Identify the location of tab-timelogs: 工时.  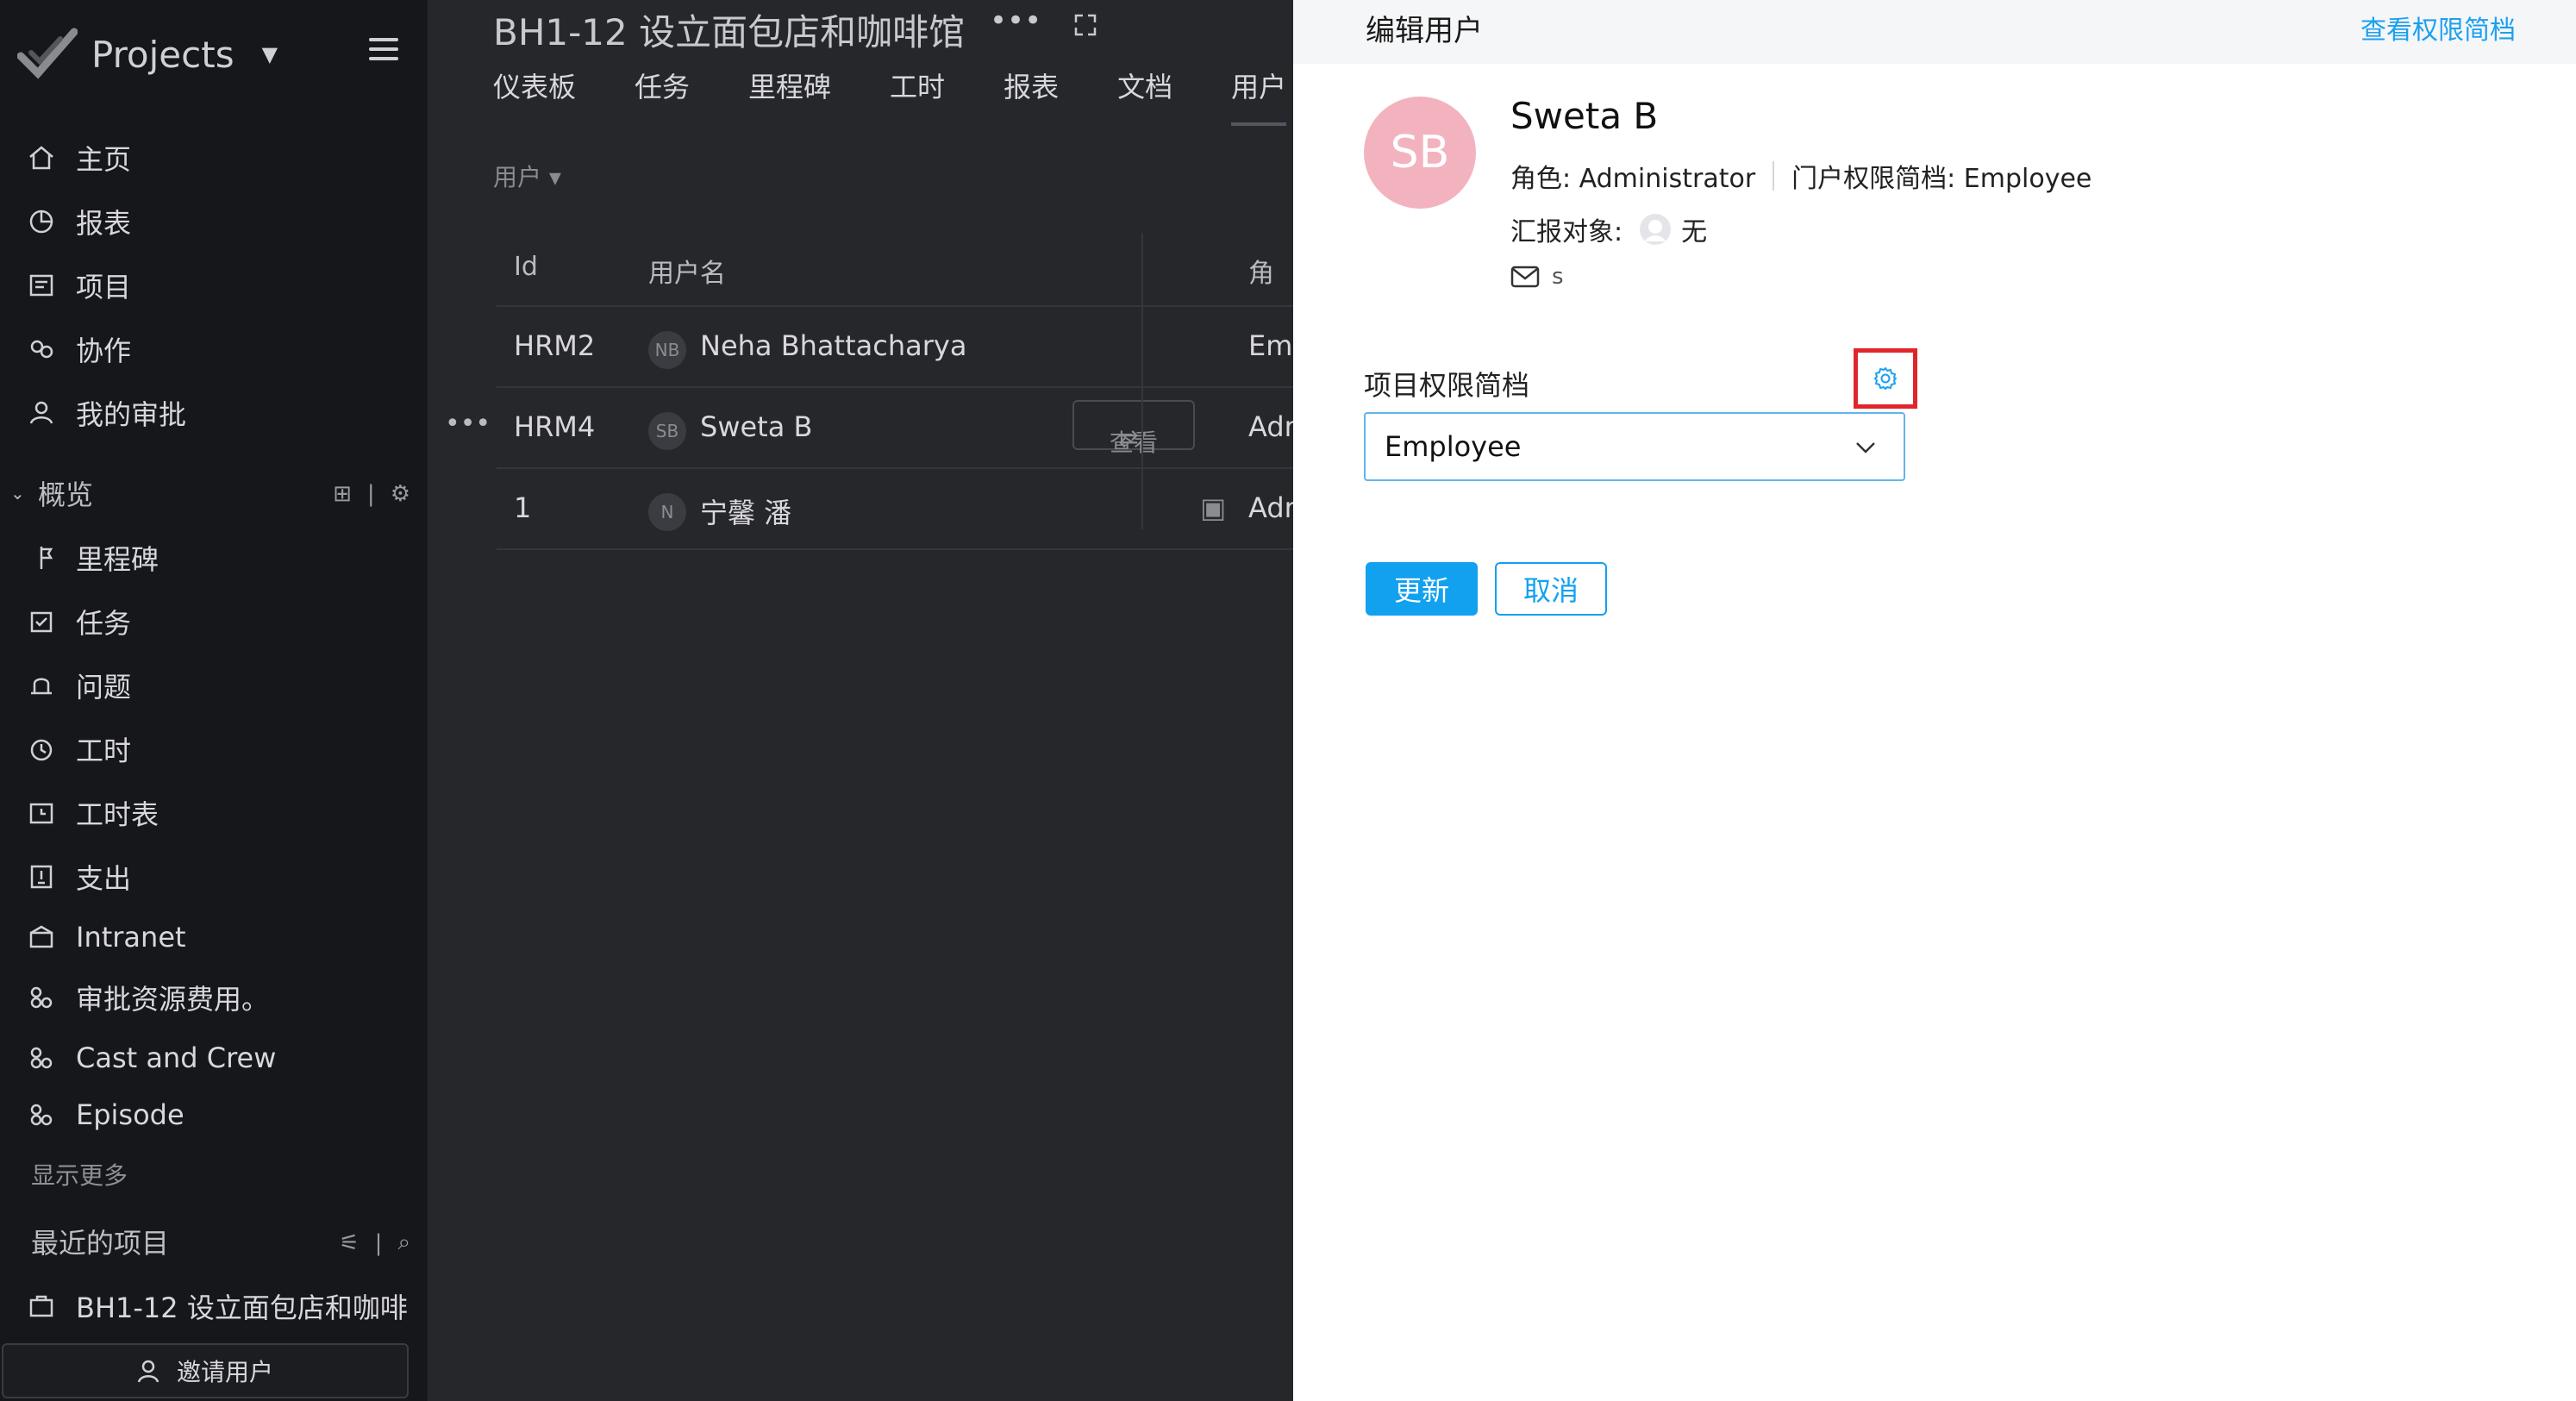
(918, 96).